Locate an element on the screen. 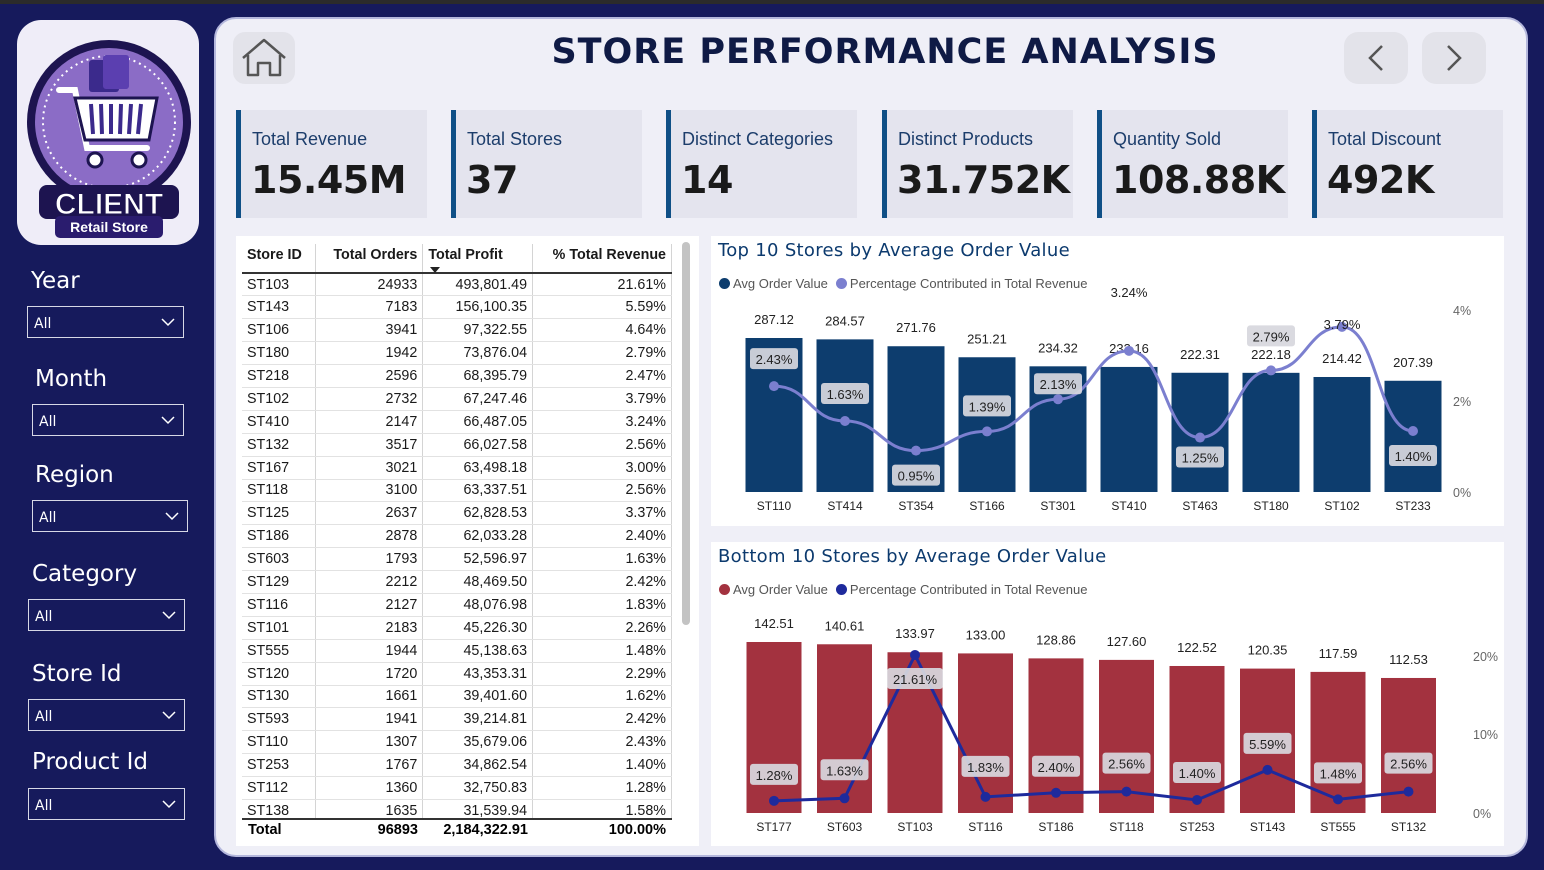 This screenshot has width=1544, height=870. kpi-value: 492K is located at coordinates (1380, 180).